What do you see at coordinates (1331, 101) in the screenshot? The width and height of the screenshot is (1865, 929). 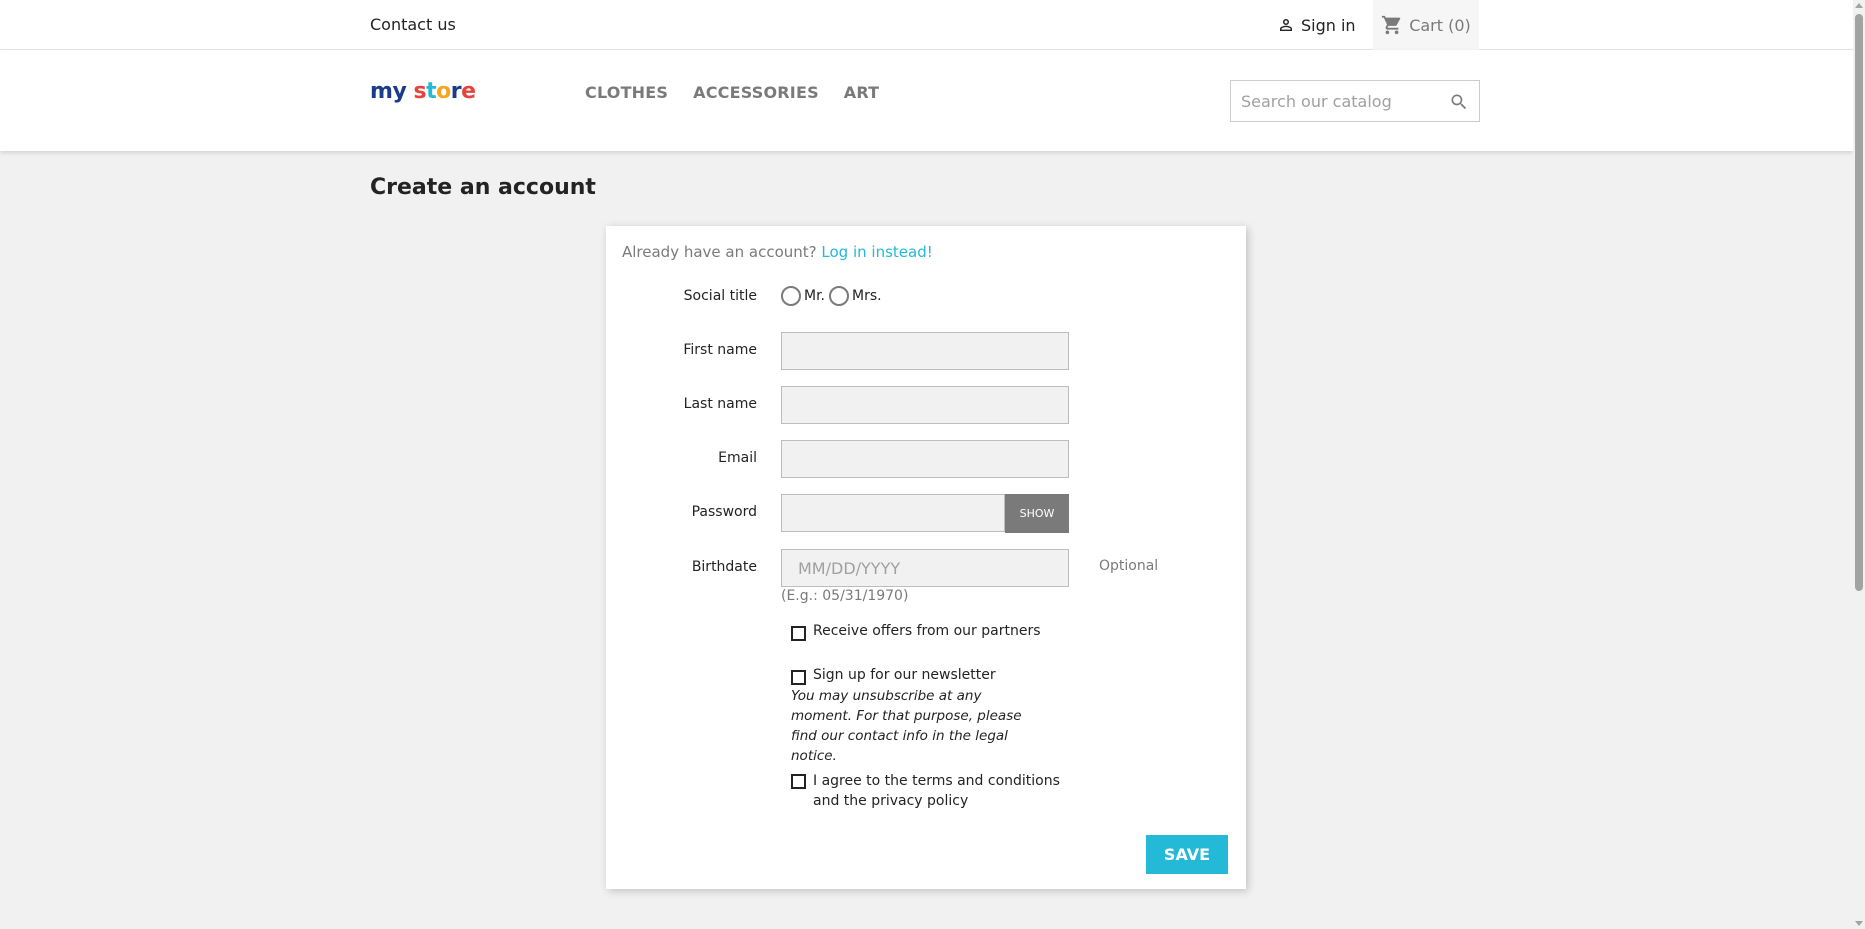 I see `search-input` at bounding box center [1331, 101].